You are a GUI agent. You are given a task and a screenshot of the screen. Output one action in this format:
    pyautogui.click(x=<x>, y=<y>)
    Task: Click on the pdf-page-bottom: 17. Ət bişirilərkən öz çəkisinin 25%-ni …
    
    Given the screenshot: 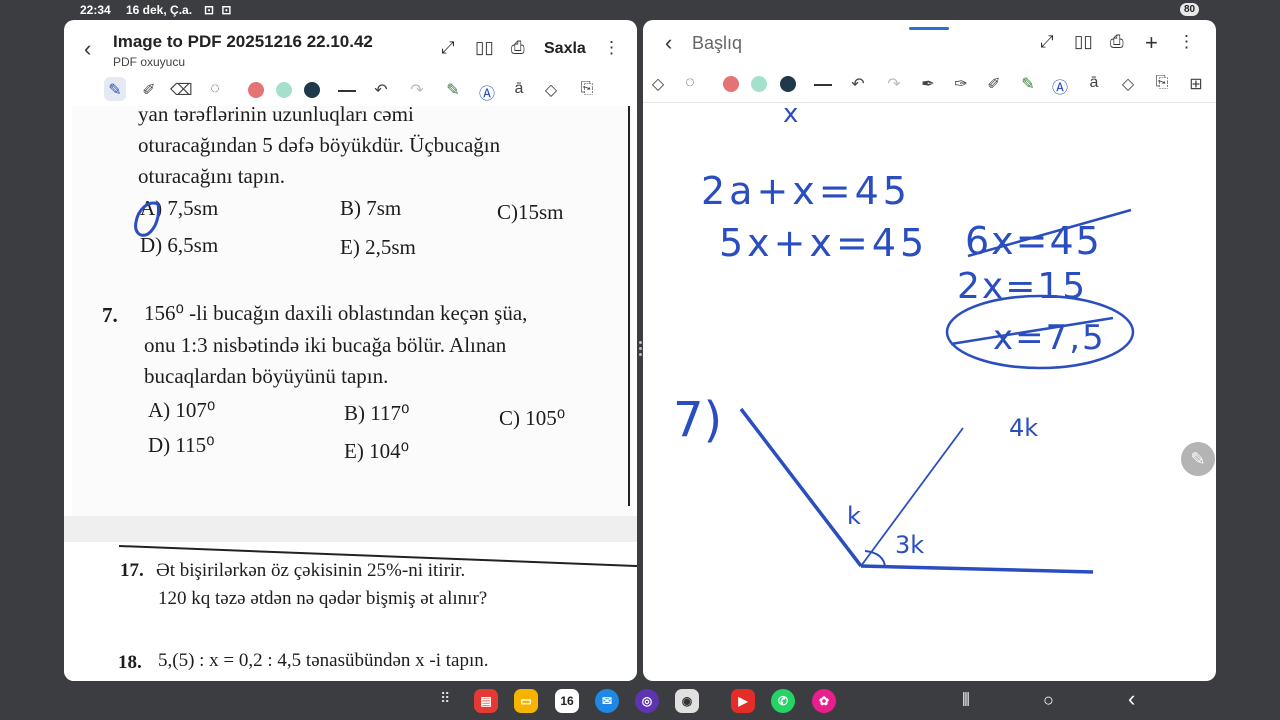 What is the action you would take?
    pyautogui.click(x=350, y=611)
    